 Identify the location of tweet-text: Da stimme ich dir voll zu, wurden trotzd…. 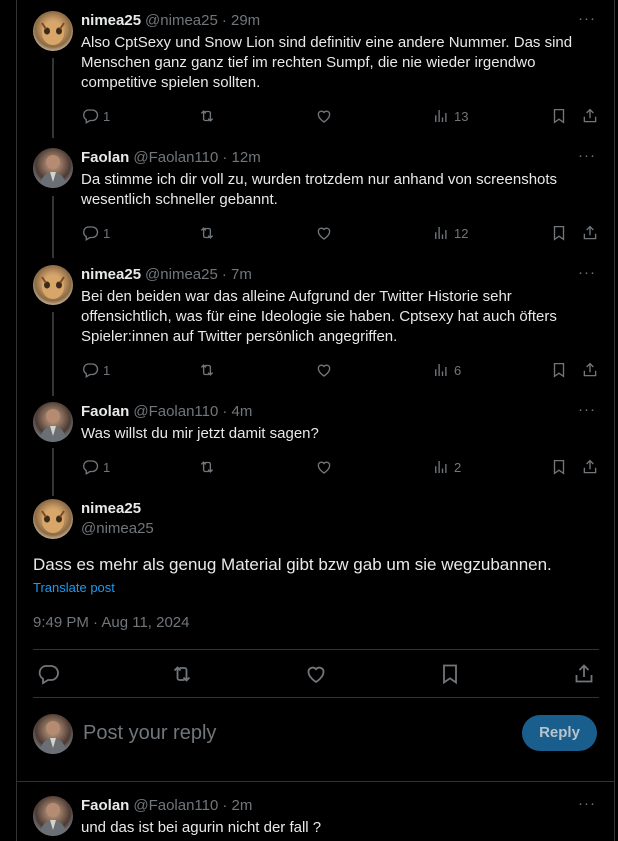
(319, 189).